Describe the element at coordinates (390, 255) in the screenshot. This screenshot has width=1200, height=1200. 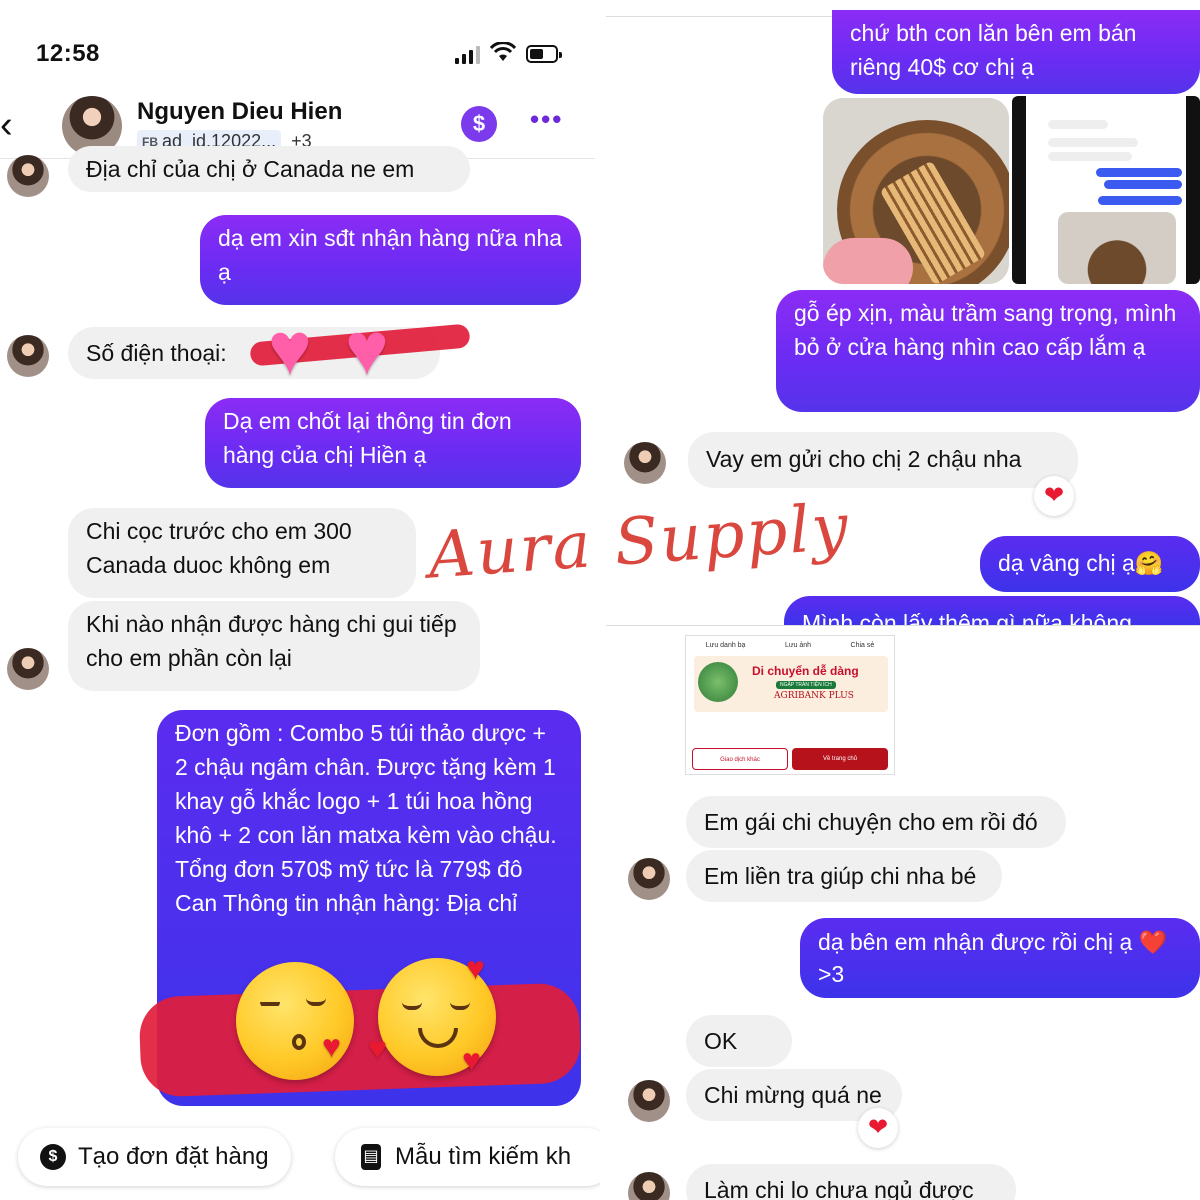
I see `message-text: dạ em xin sđt nhận hàng nữa nha ạ` at that location.